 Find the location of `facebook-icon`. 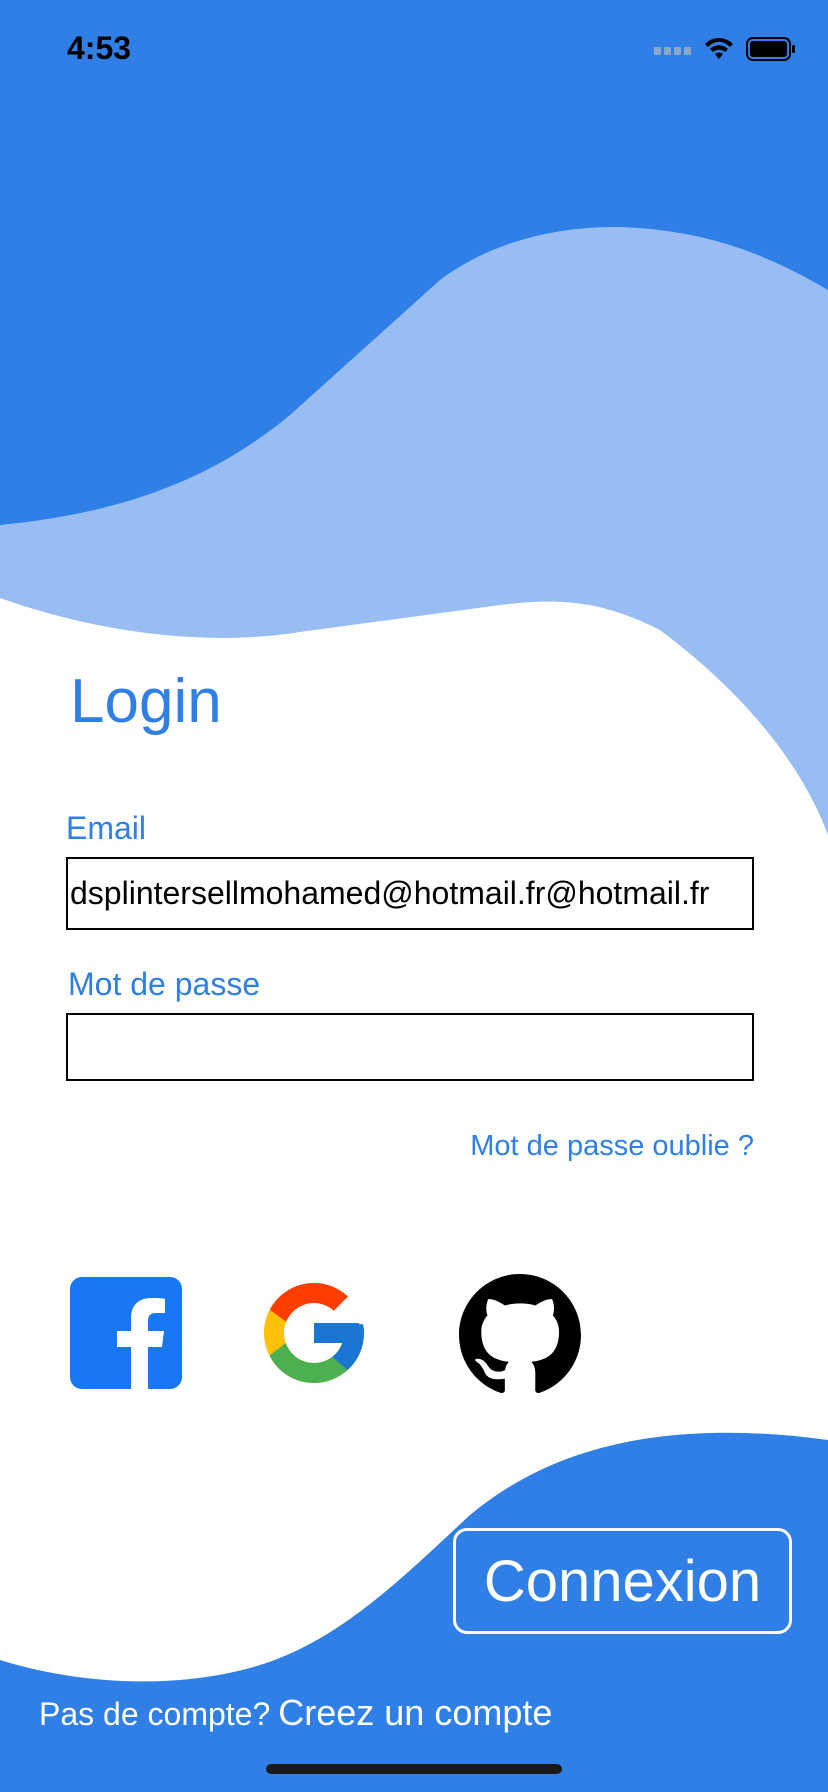

facebook-icon is located at coordinates (126, 1333).